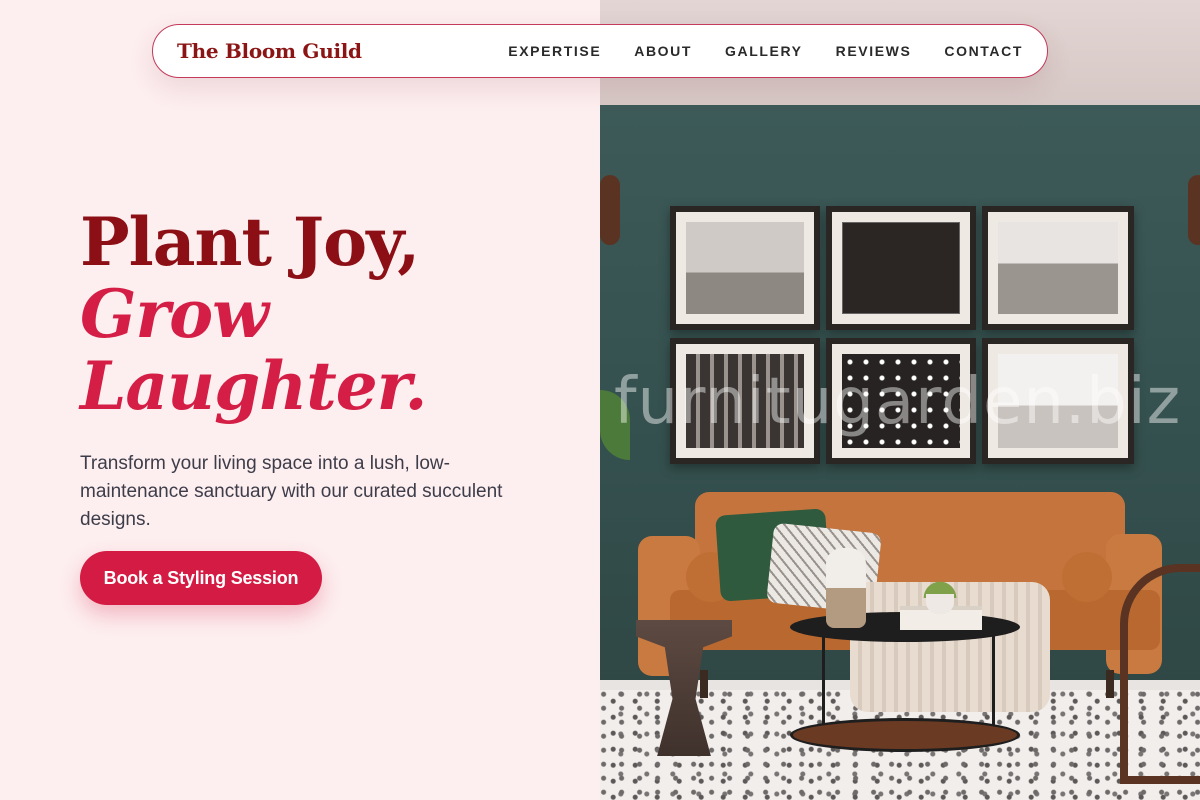 The image size is (1200, 800). I want to click on hero-title-line3: Laughter., so click(253, 386).